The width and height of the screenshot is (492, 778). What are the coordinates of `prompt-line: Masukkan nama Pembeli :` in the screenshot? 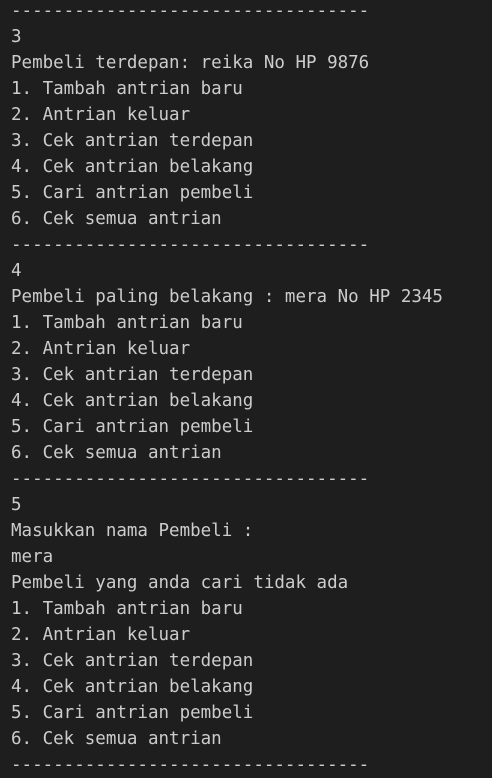 It's located at (132, 531).